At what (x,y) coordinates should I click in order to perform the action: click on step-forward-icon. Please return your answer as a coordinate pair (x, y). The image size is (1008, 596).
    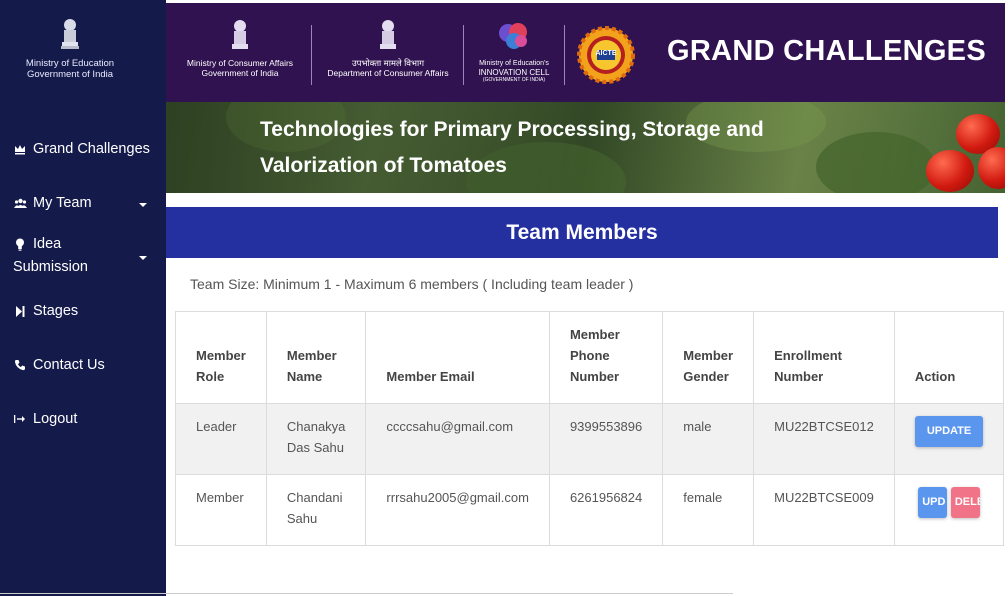
    Looking at the image, I should click on (20, 311).